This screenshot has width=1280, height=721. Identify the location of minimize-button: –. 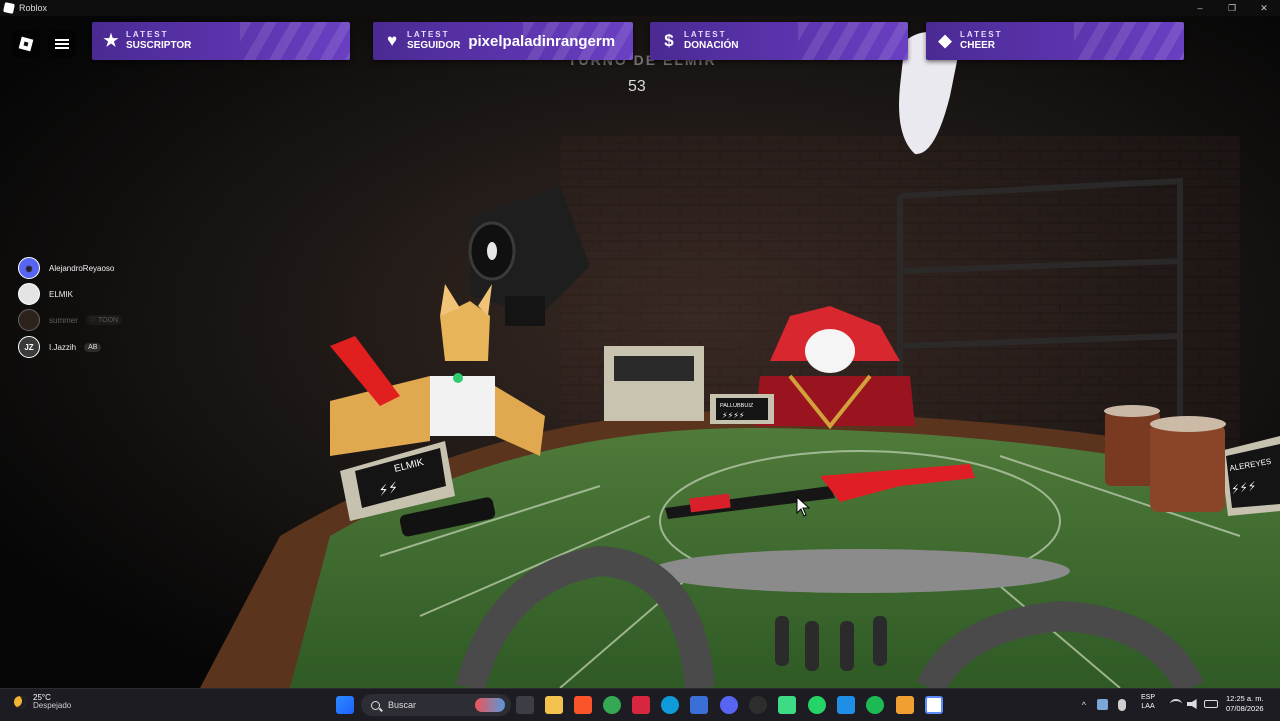
(1200, 8).